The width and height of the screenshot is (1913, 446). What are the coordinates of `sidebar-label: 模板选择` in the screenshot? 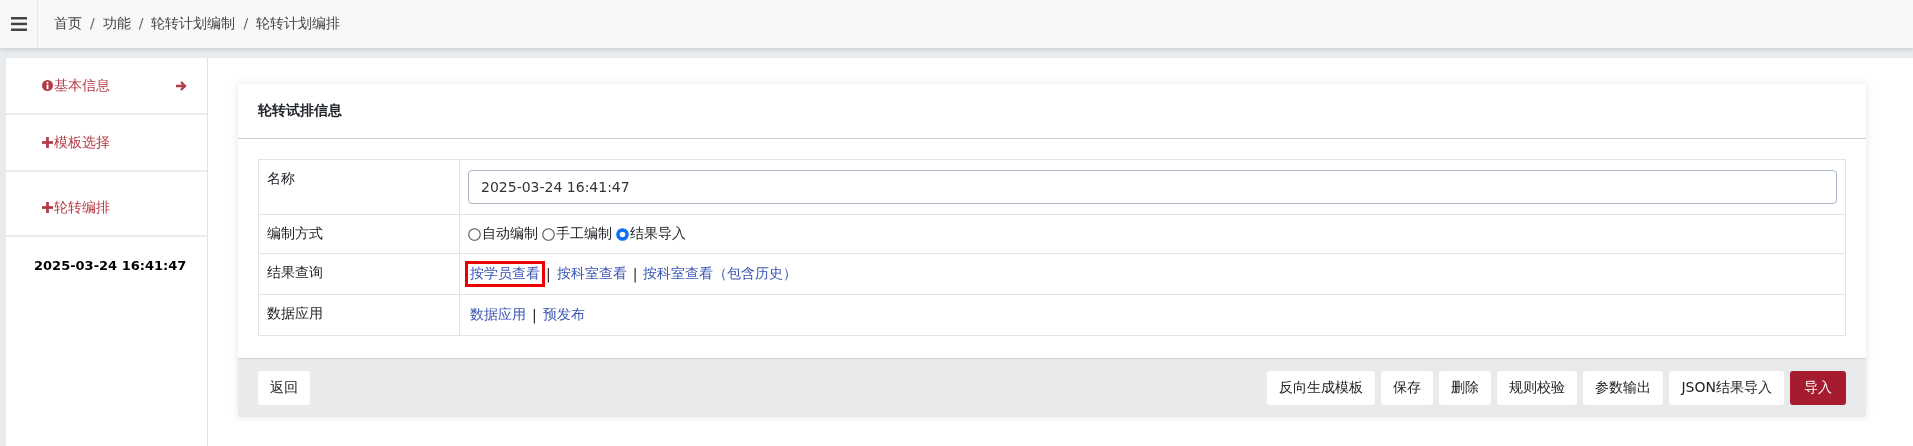 It's located at (82, 142).